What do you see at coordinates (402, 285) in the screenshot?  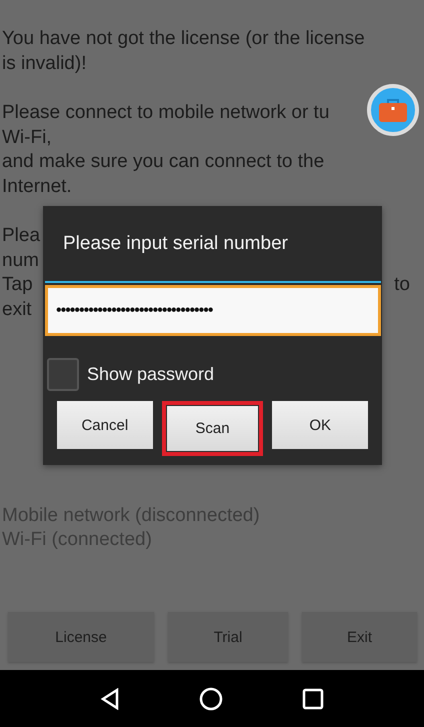 I see `message-text: to` at bounding box center [402, 285].